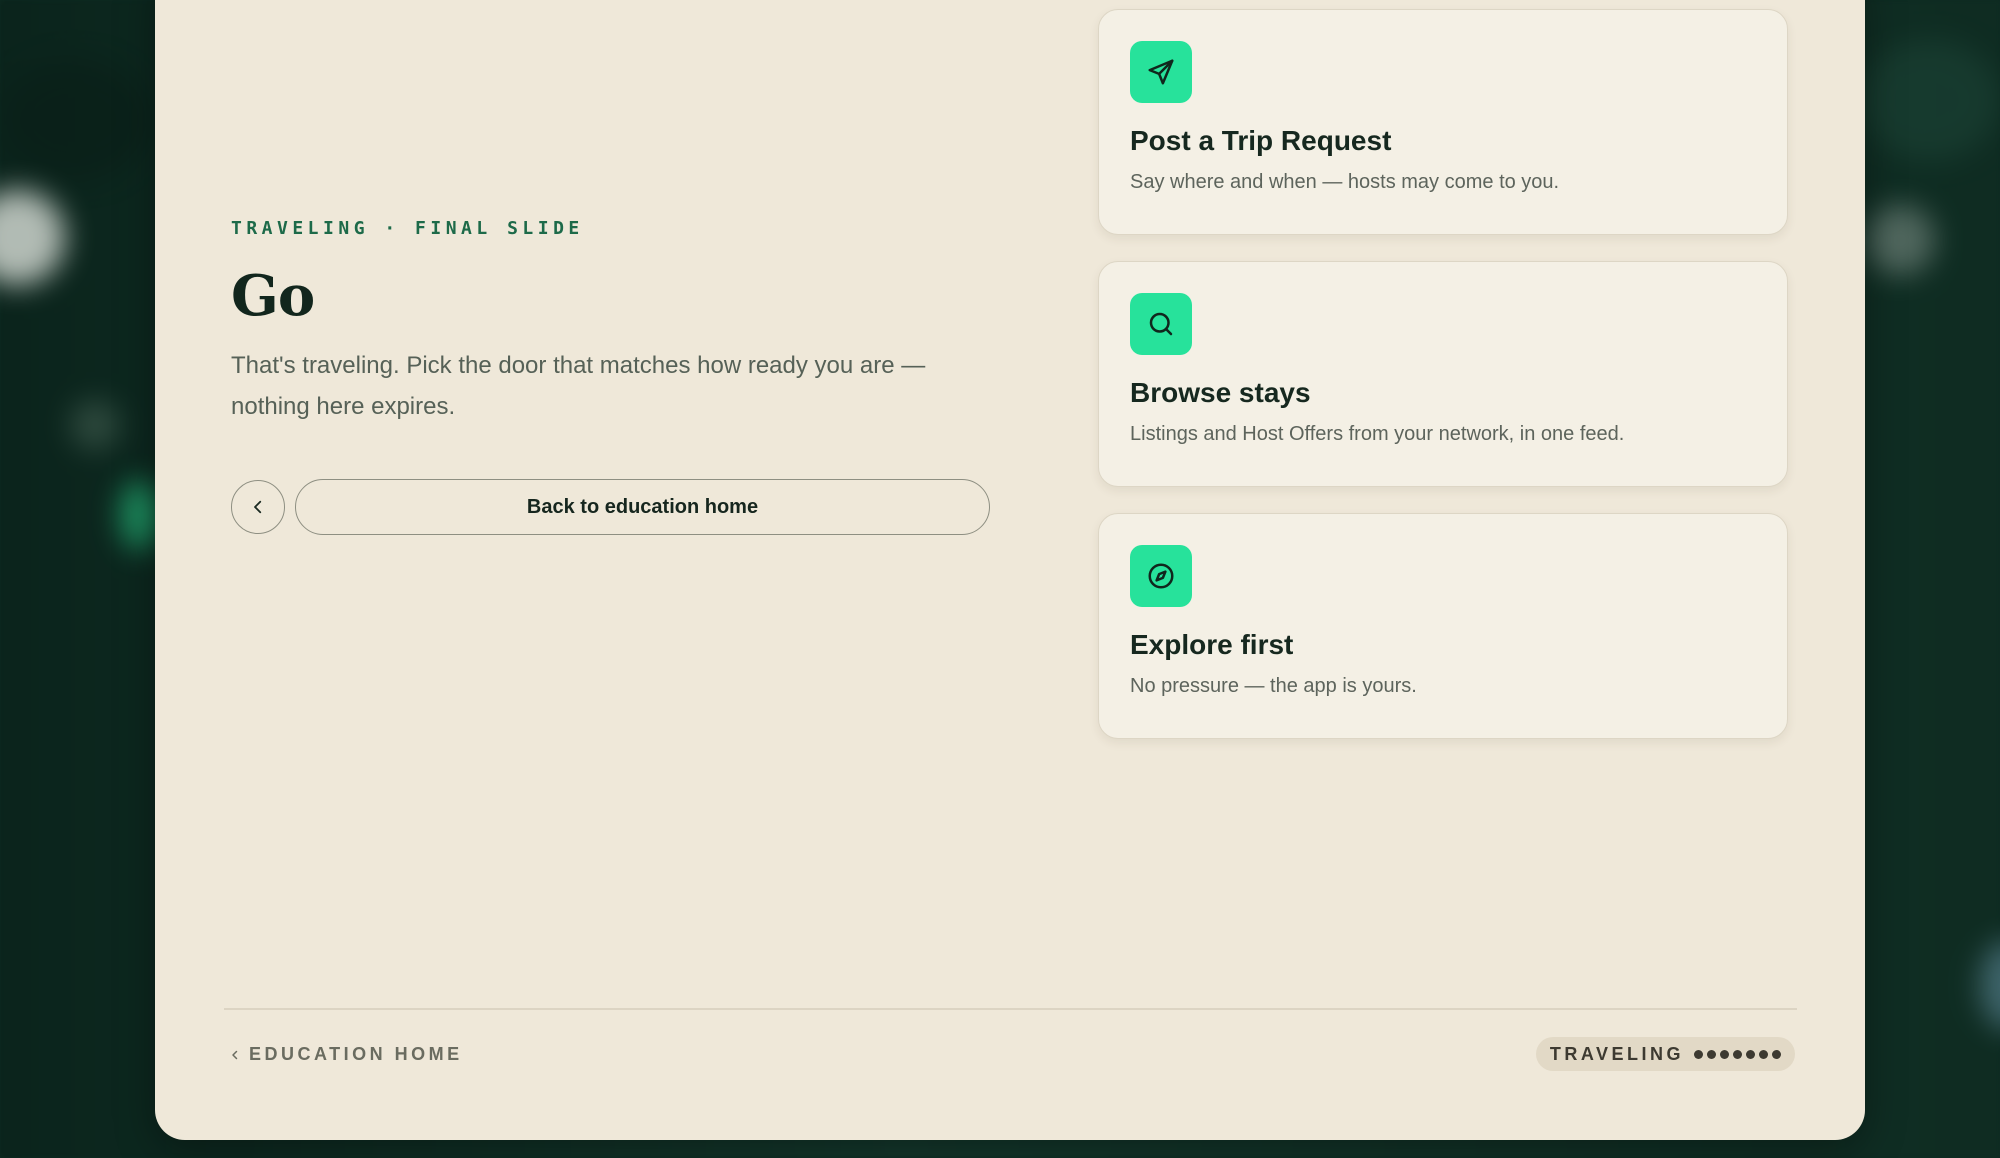  Describe the element at coordinates (1273, 686) in the screenshot. I see `card-description: No pressure — the app is yours.` at that location.